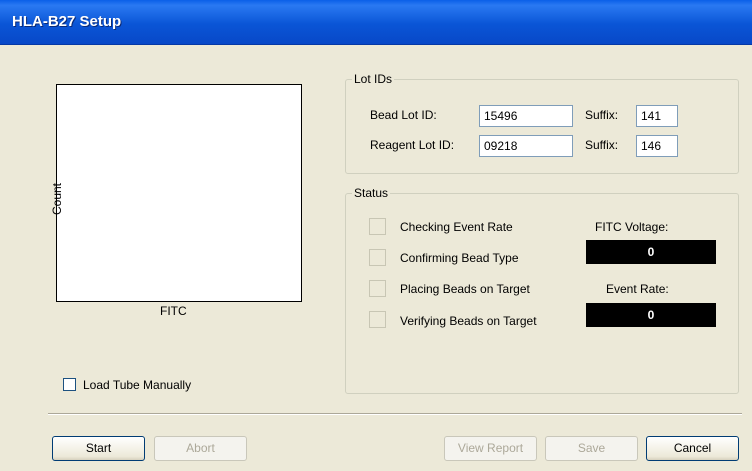  What do you see at coordinates (377, 226) in the screenshot?
I see `status-indicator-checking-event-rate` at bounding box center [377, 226].